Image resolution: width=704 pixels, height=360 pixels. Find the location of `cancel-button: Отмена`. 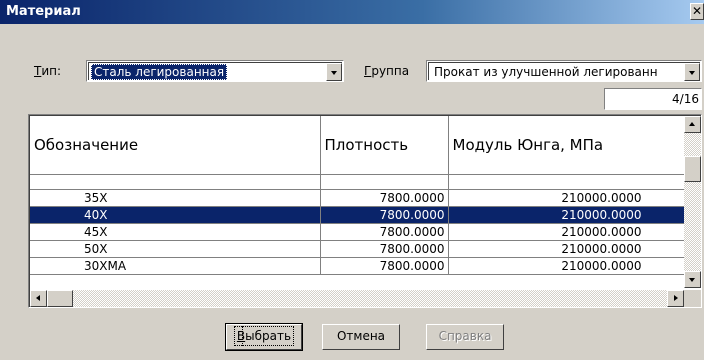

cancel-button: Отмена is located at coordinates (361, 337).